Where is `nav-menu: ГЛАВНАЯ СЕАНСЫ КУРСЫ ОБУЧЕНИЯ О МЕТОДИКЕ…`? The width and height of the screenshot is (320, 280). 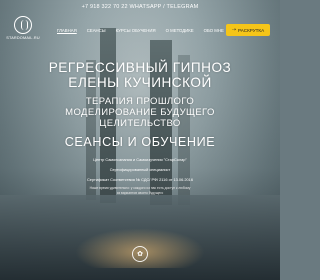 nav-menu: ГЛАВНАЯ СЕАНСЫ КУРСЫ ОБУЧЕНИЯ О МЕТОДИКЕ… is located at coordinates (153, 30).